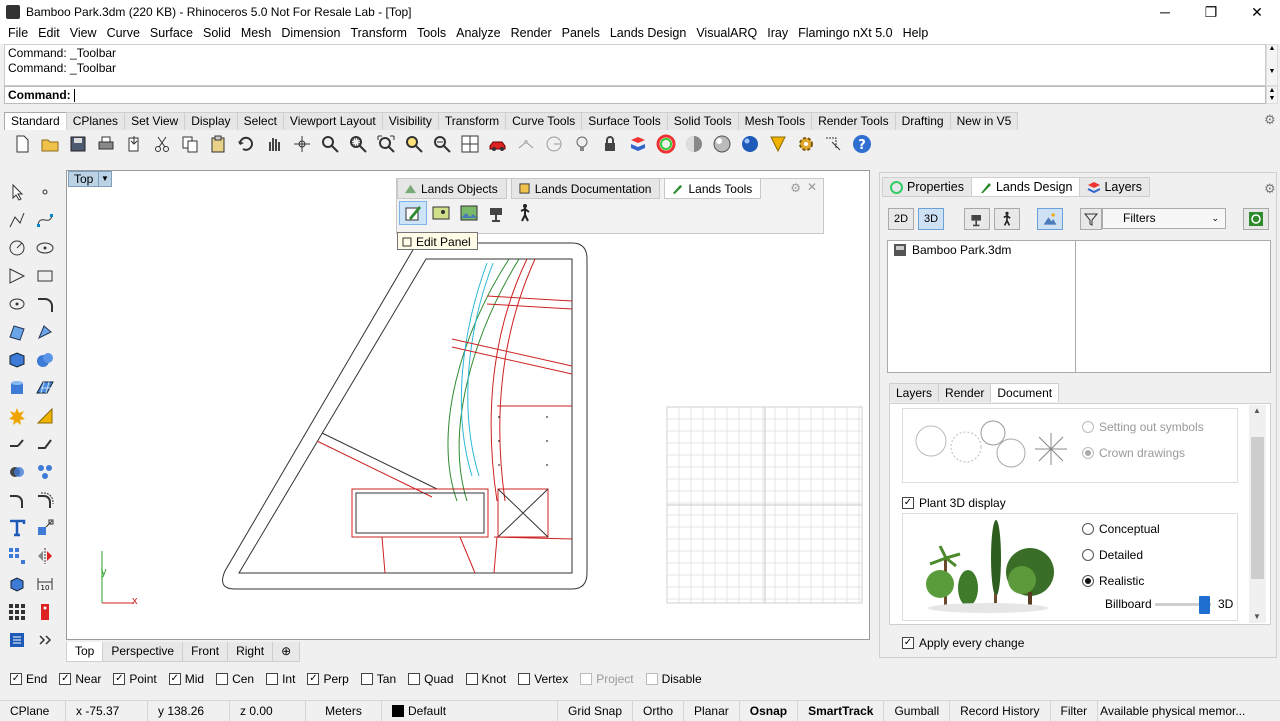  What do you see at coordinates (162, 144) in the screenshot?
I see `cut-icon` at bounding box center [162, 144].